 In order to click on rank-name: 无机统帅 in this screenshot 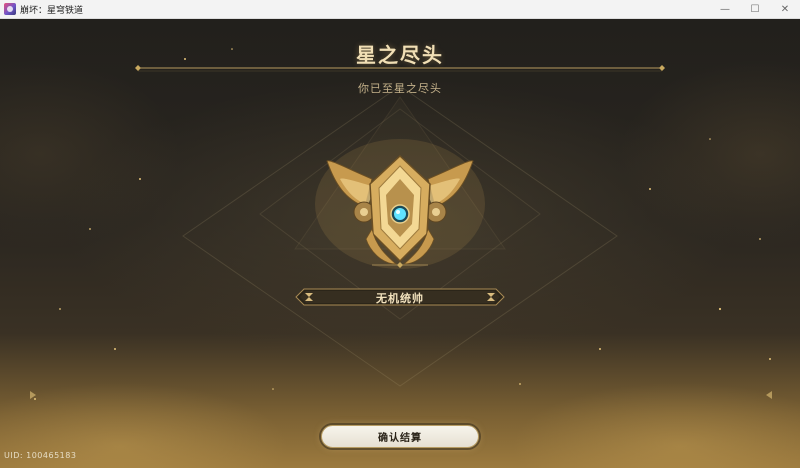, I will do `click(400, 298)`.